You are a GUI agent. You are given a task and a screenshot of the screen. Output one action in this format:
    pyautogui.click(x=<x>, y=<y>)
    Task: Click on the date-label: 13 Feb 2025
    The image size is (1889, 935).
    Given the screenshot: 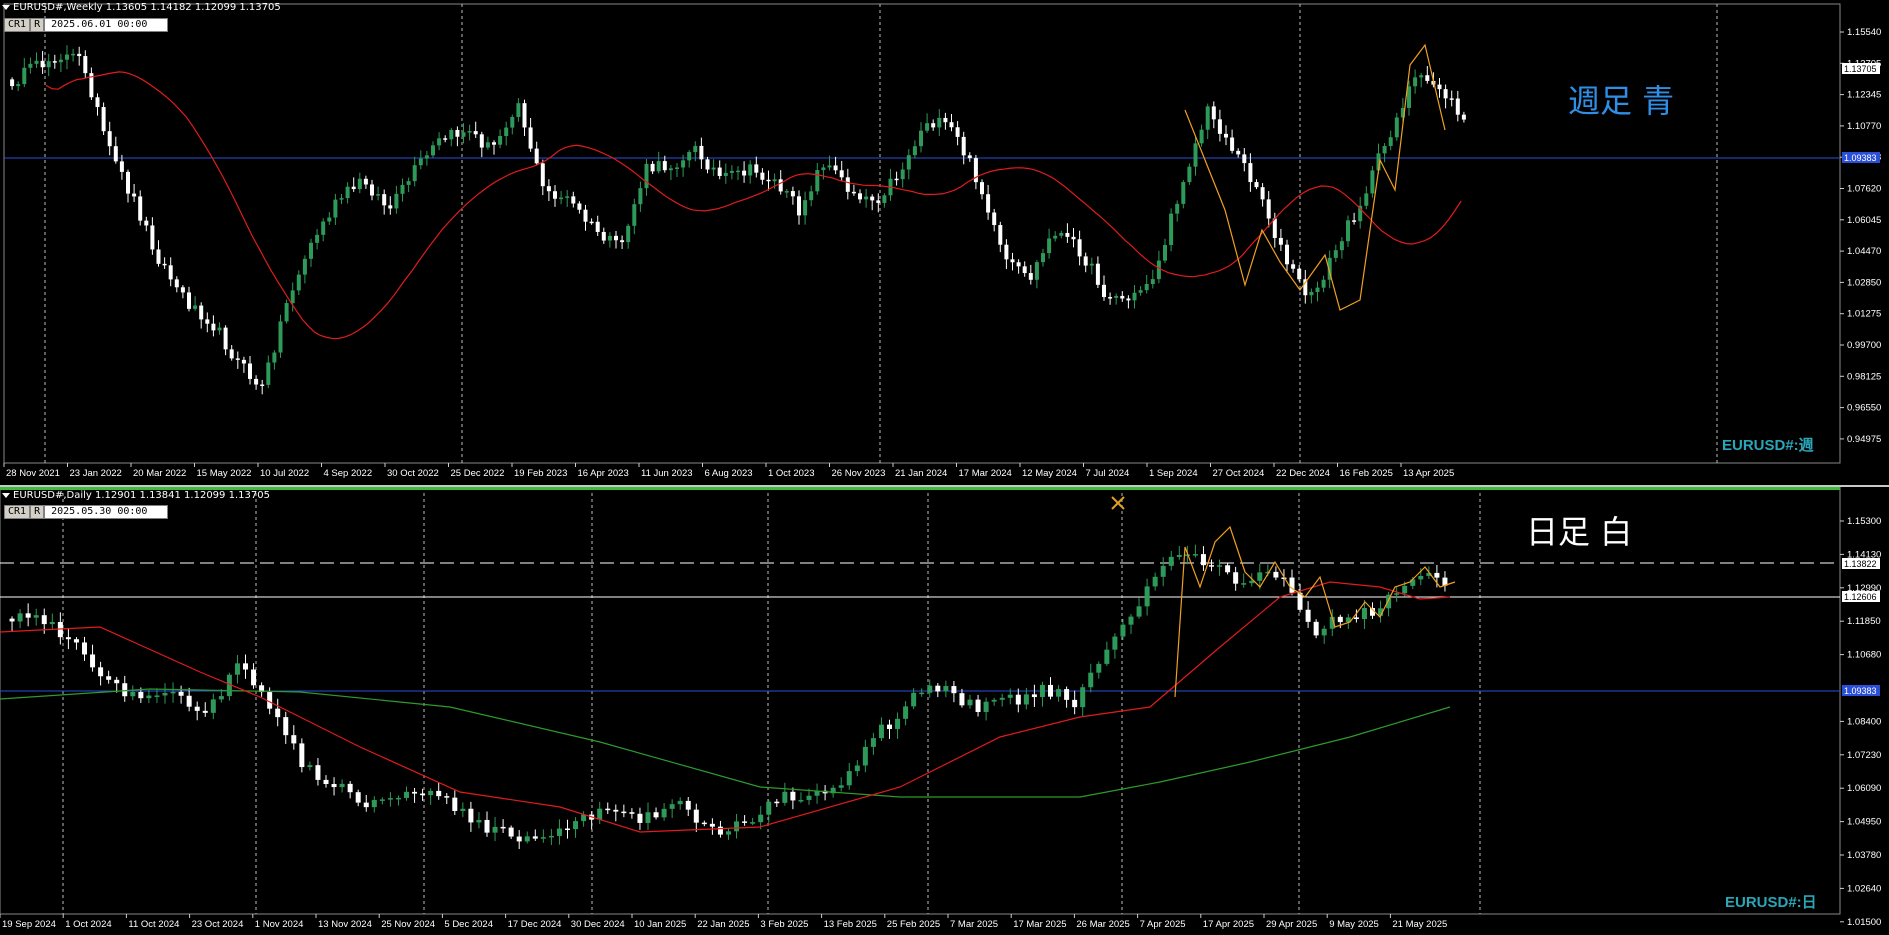 What is the action you would take?
    pyautogui.click(x=850, y=924)
    